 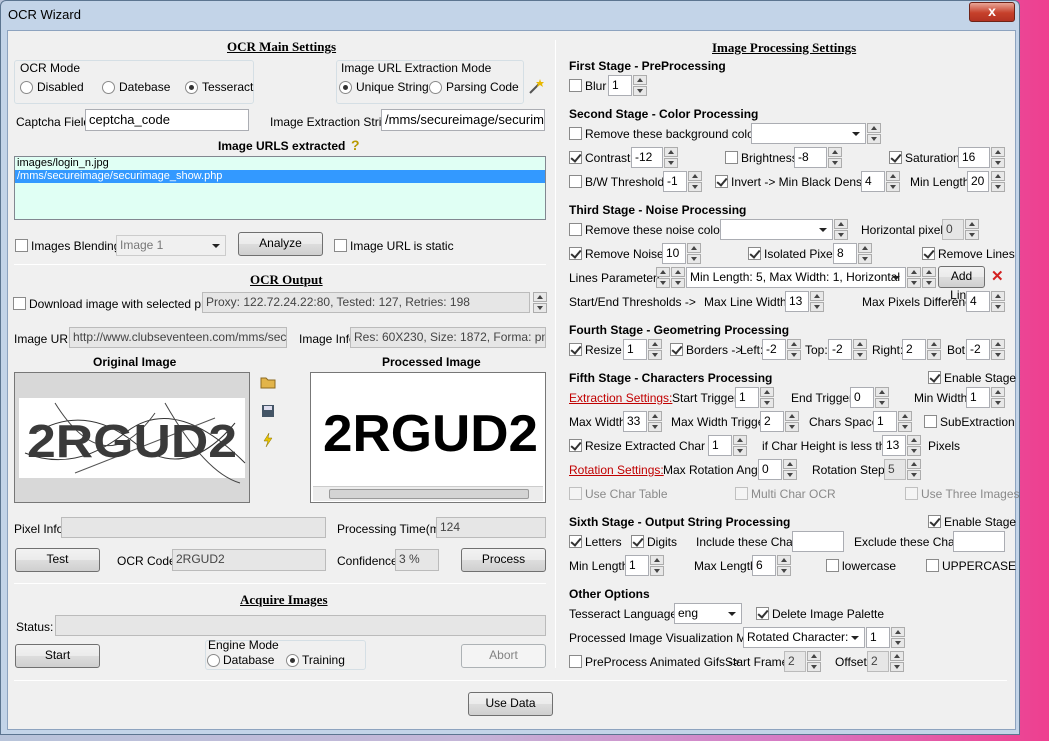 What do you see at coordinates (974, 157) in the screenshot?
I see `saturation-input: 16` at bounding box center [974, 157].